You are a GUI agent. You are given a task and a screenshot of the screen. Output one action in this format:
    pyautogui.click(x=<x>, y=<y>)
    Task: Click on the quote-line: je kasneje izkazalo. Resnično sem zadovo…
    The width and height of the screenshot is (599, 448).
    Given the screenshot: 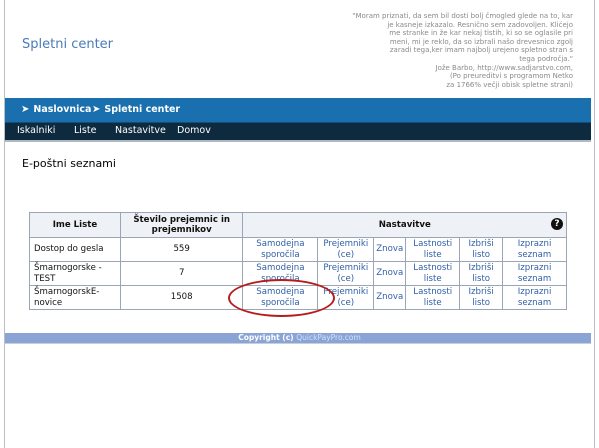 What is the action you would take?
    pyautogui.click(x=480, y=24)
    